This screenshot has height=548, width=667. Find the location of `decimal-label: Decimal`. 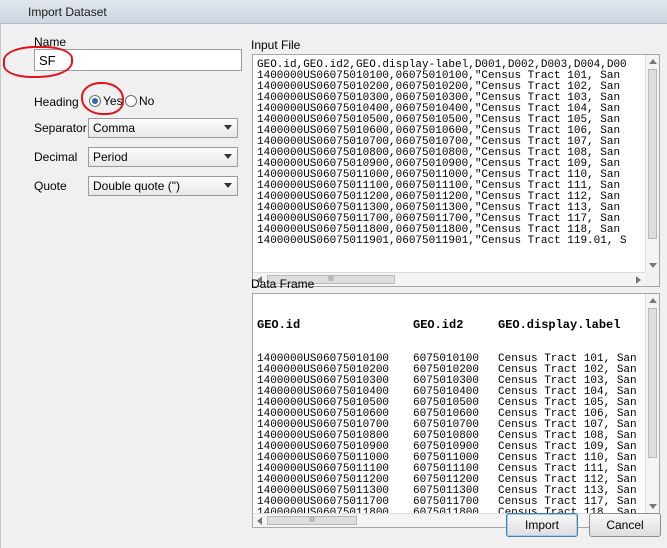

decimal-label: Decimal is located at coordinates (56, 157).